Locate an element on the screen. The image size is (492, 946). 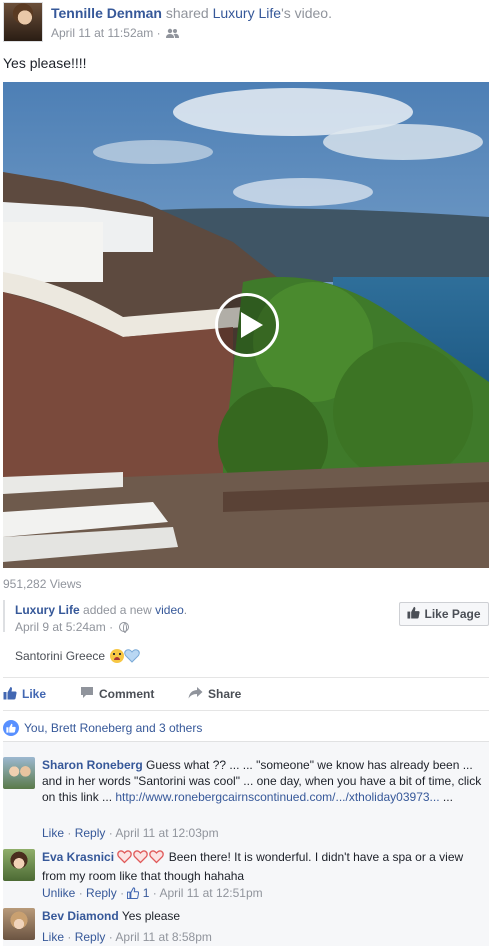
like-reaction-icon is located at coordinates (11, 728).